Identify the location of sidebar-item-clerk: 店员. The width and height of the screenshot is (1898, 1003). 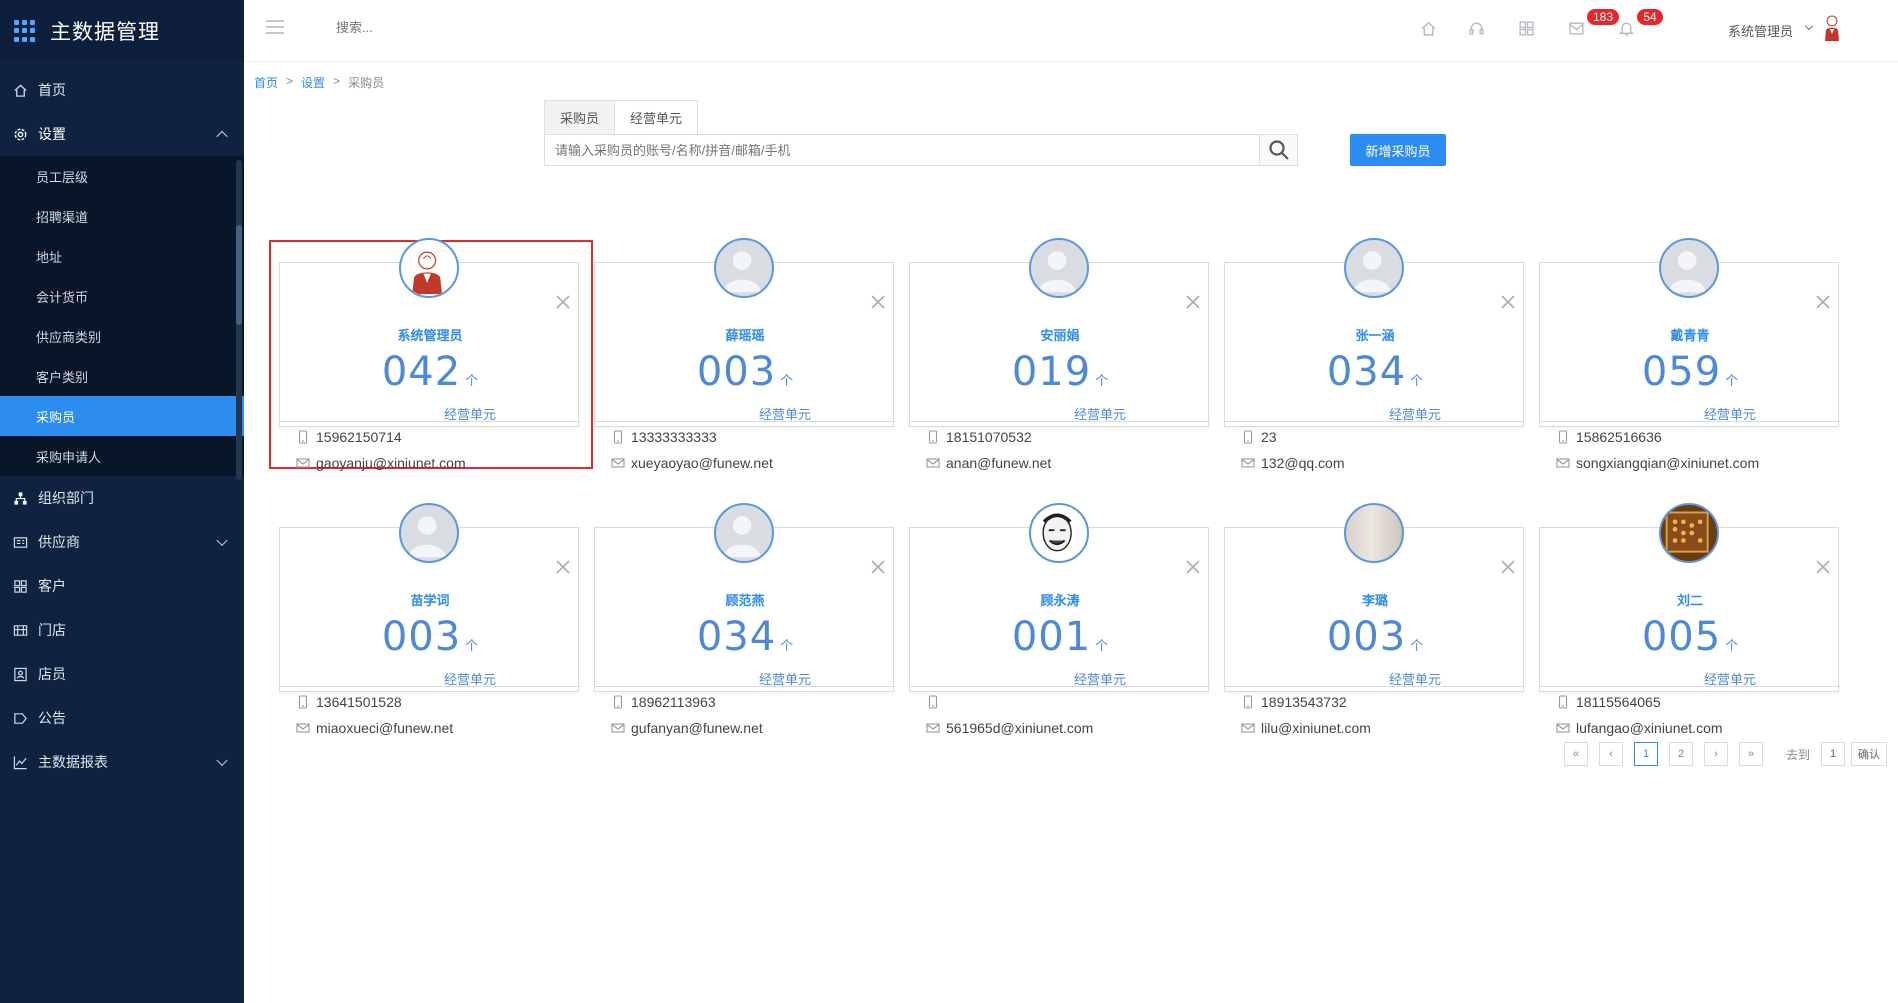
(122, 674).